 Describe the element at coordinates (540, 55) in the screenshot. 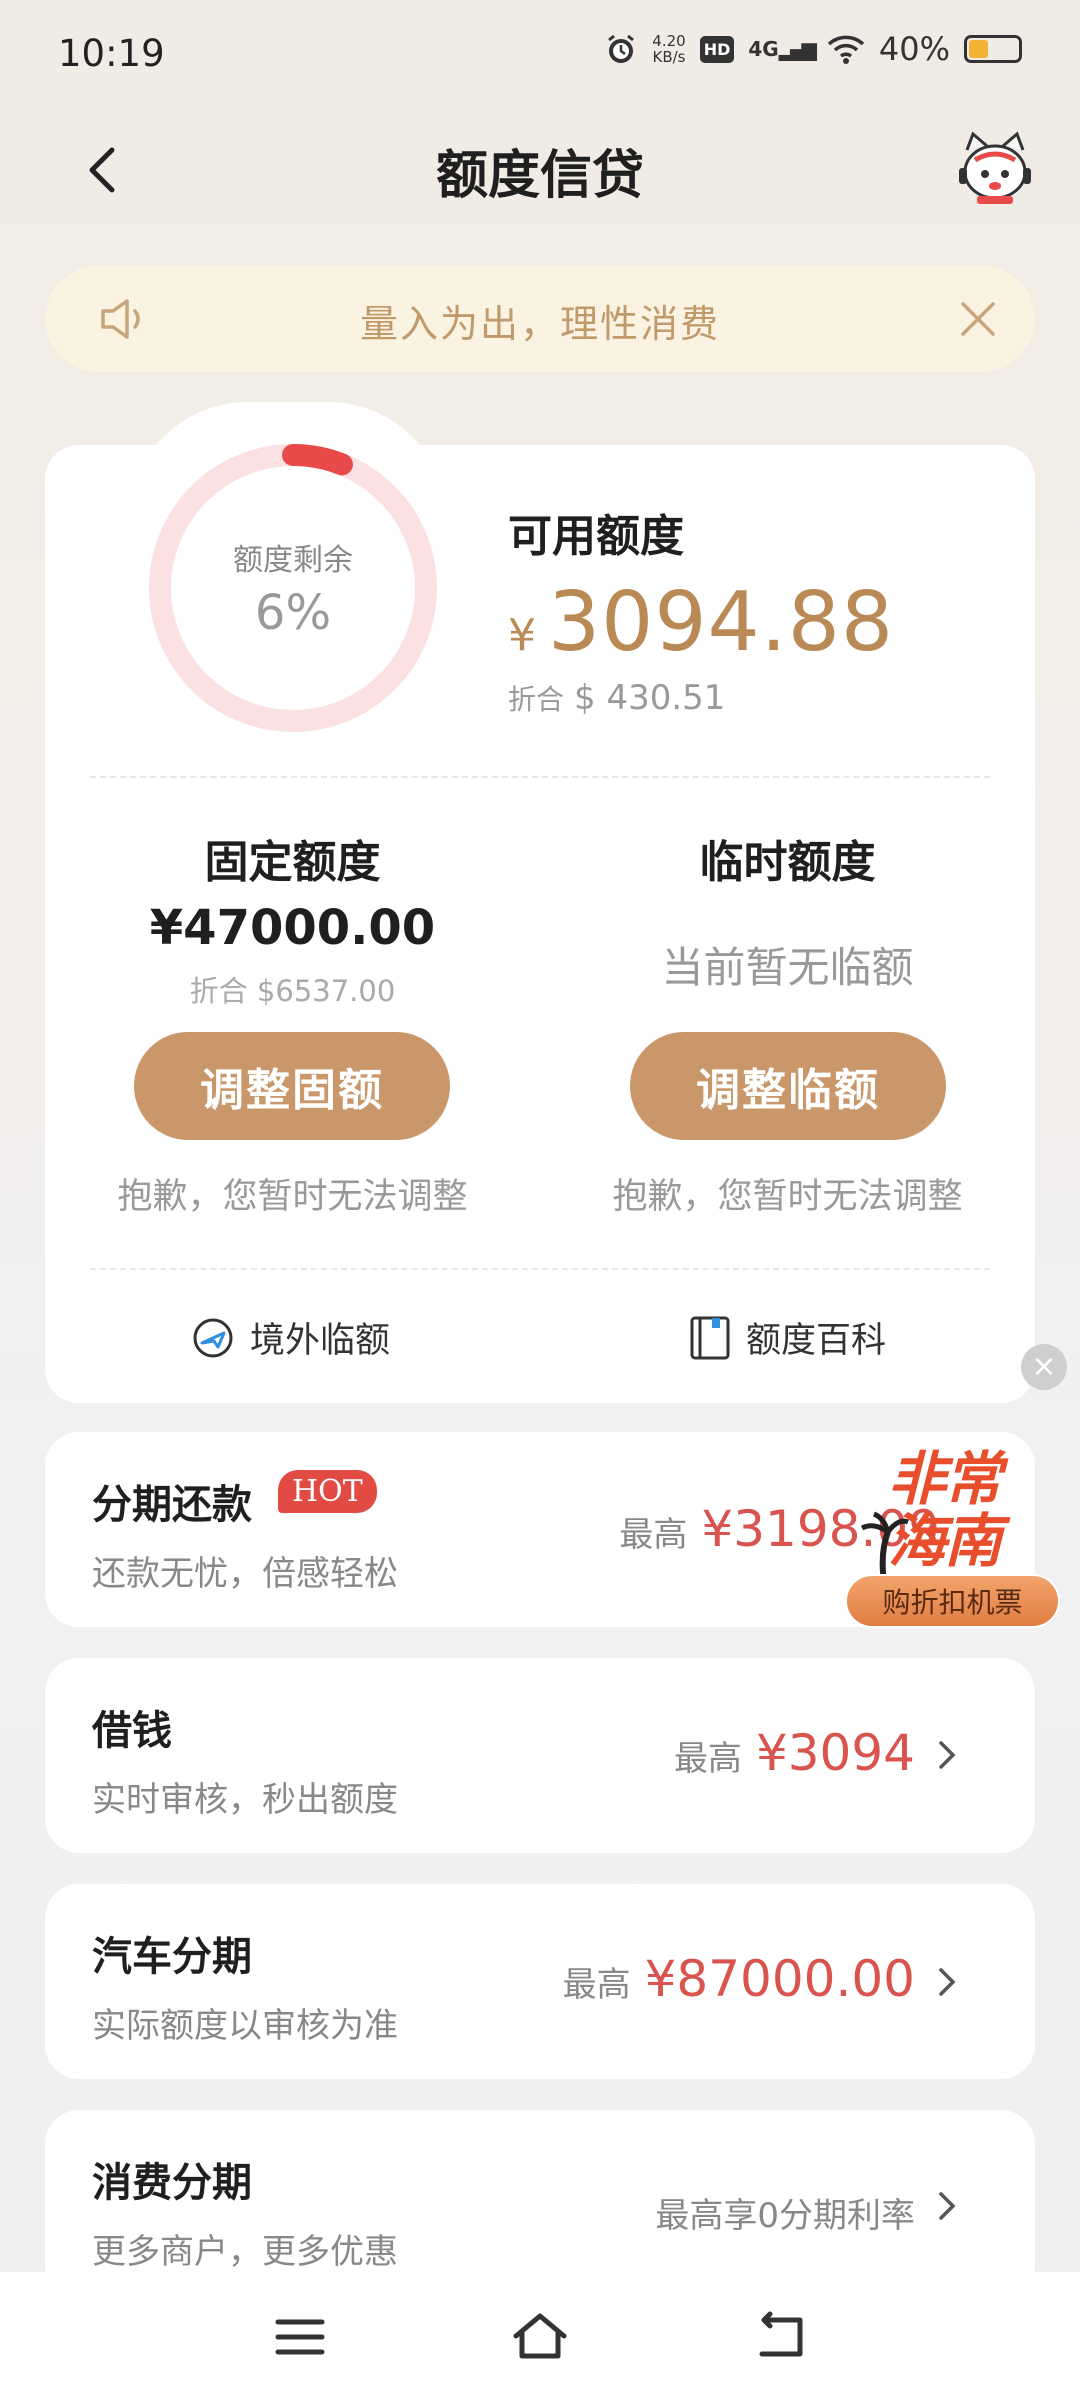

I see `status-bar: 10:19 4.20 KB/s HD 4G▂▄▆ 40%` at that location.